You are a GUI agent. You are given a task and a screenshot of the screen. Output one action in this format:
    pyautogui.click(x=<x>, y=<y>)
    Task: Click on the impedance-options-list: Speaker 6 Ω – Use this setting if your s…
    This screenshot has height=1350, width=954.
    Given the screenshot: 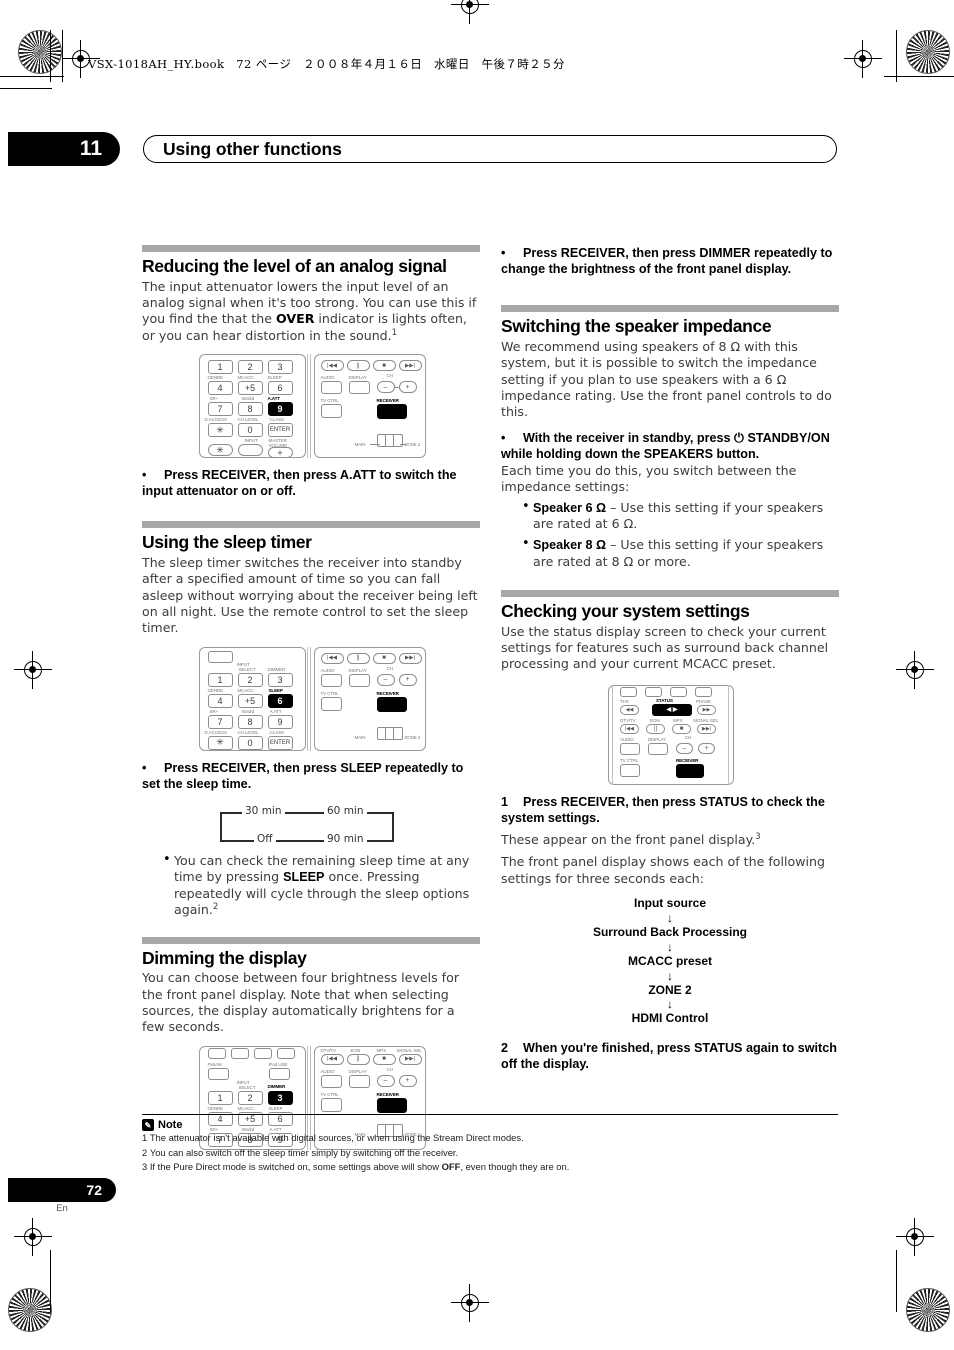 What is the action you would take?
    pyautogui.click(x=670, y=534)
    